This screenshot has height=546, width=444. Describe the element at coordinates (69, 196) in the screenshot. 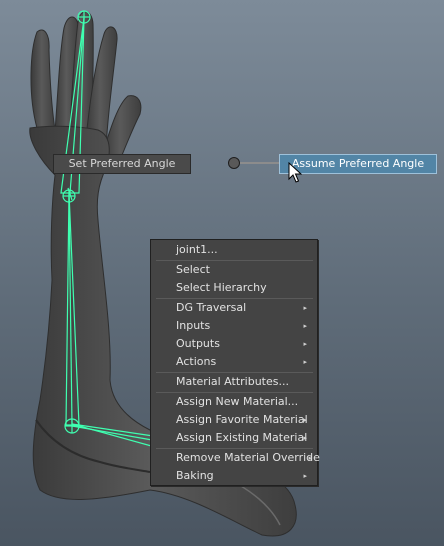

I see `joint-wrist` at that location.